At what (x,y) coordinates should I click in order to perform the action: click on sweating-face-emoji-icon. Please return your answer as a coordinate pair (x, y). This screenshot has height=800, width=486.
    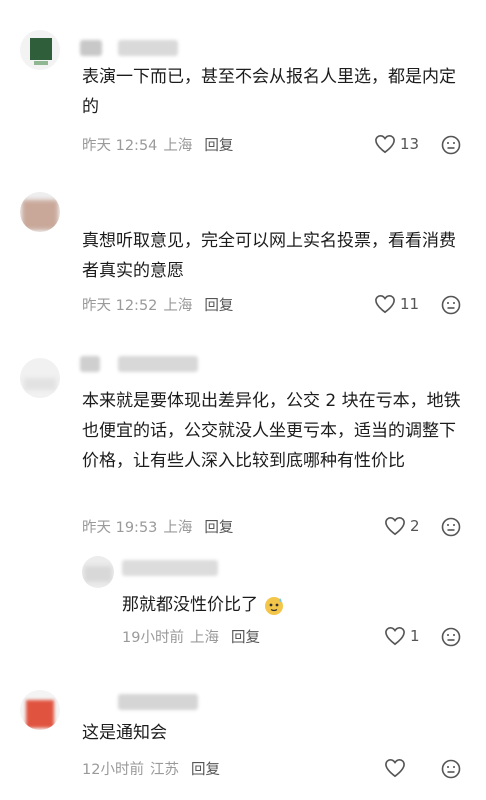
    Looking at the image, I should click on (274, 606).